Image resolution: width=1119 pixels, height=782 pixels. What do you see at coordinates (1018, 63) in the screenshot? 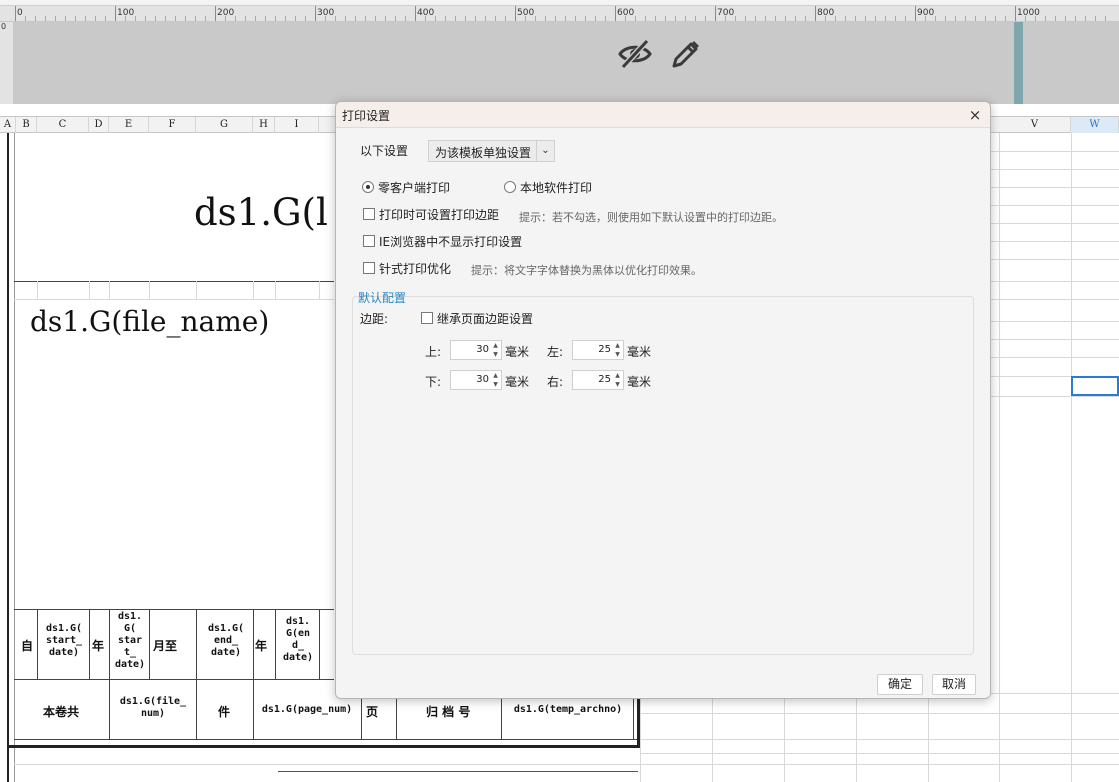
I see `page-boundary-marker` at bounding box center [1018, 63].